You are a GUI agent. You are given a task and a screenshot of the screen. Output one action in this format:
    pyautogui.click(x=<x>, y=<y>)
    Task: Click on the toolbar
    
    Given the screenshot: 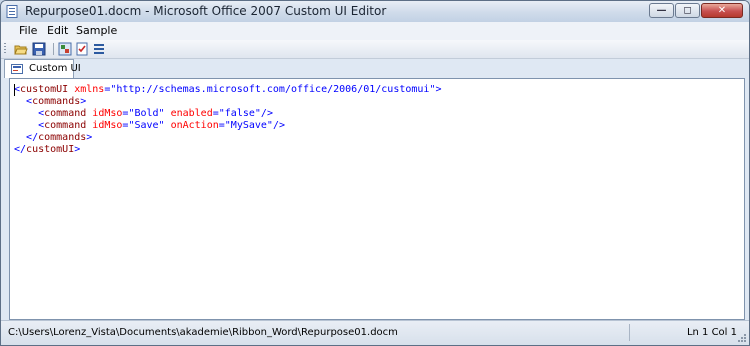 What is the action you would take?
    pyautogui.click(x=375, y=49)
    